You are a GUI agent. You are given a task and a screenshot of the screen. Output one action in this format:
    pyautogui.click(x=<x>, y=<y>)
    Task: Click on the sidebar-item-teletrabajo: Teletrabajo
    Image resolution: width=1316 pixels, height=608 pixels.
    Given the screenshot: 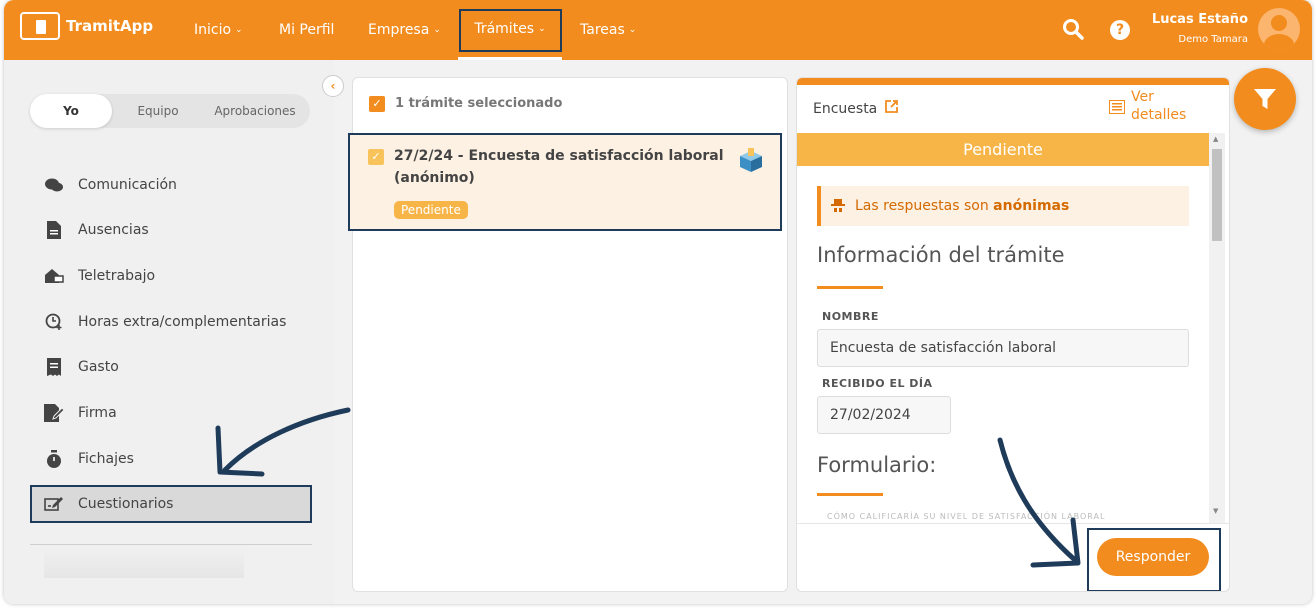 What is the action you would take?
    pyautogui.click(x=99, y=276)
    